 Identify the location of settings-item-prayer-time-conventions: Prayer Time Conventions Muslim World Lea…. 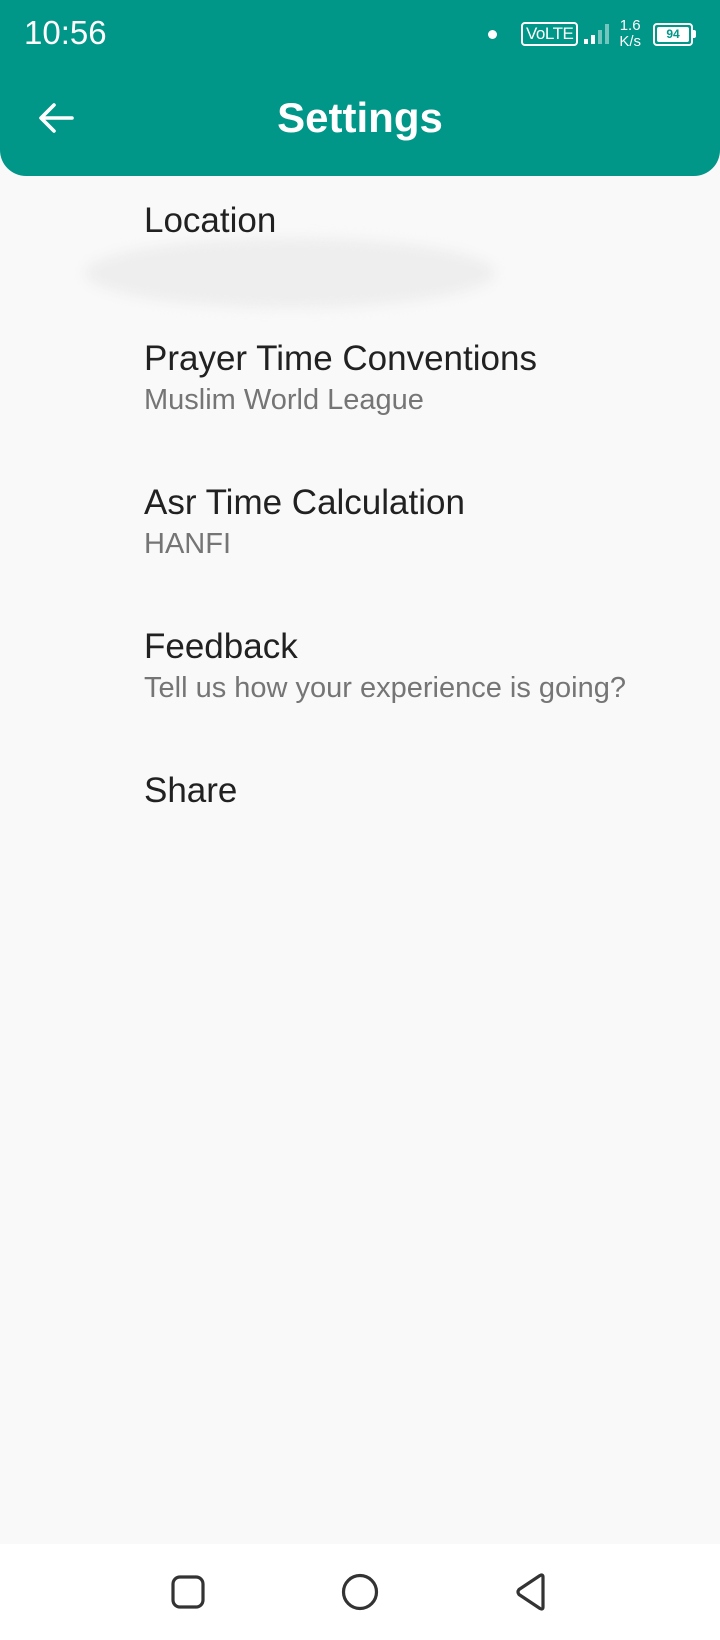
(360, 379).